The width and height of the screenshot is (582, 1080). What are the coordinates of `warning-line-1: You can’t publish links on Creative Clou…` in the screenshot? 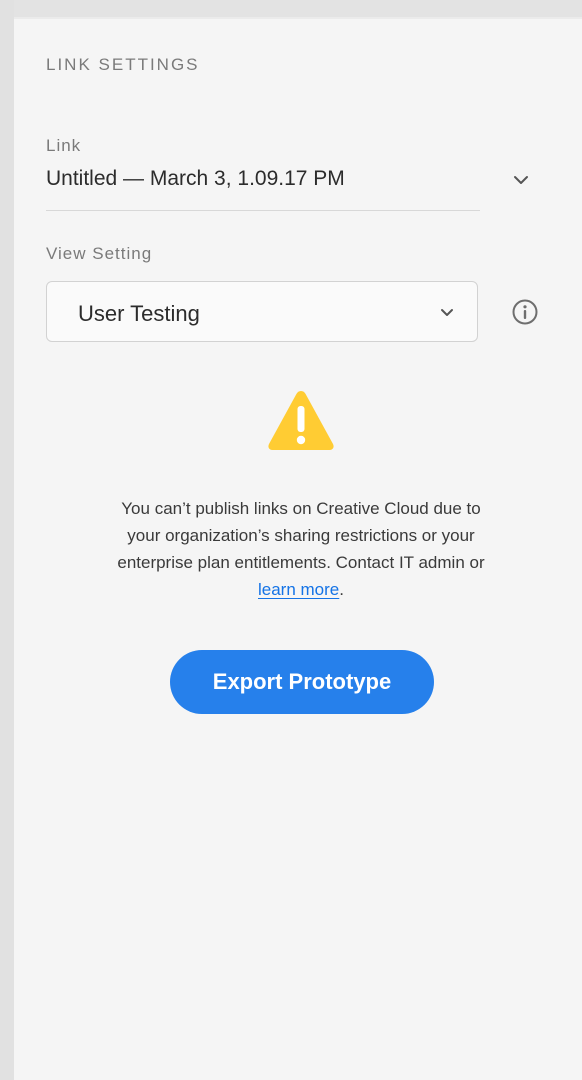 It's located at (301, 508).